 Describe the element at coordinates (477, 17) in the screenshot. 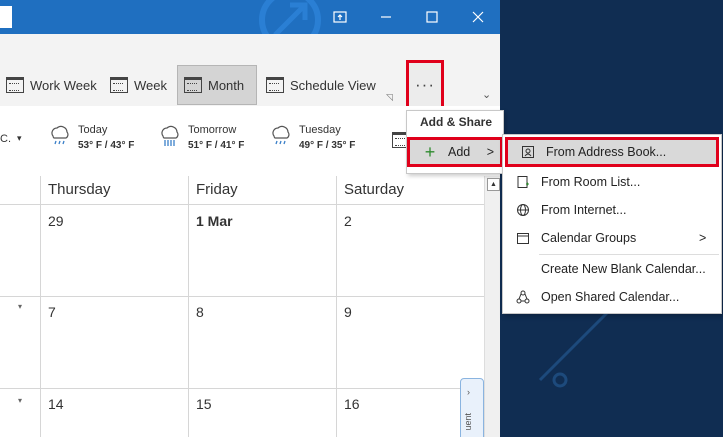

I see `close-icon` at that location.